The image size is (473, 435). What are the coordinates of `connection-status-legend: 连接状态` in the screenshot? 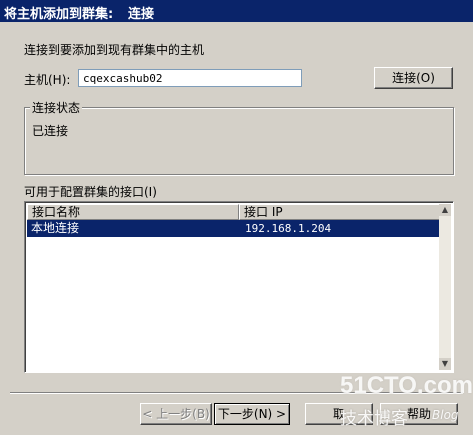 It's located at (56, 107).